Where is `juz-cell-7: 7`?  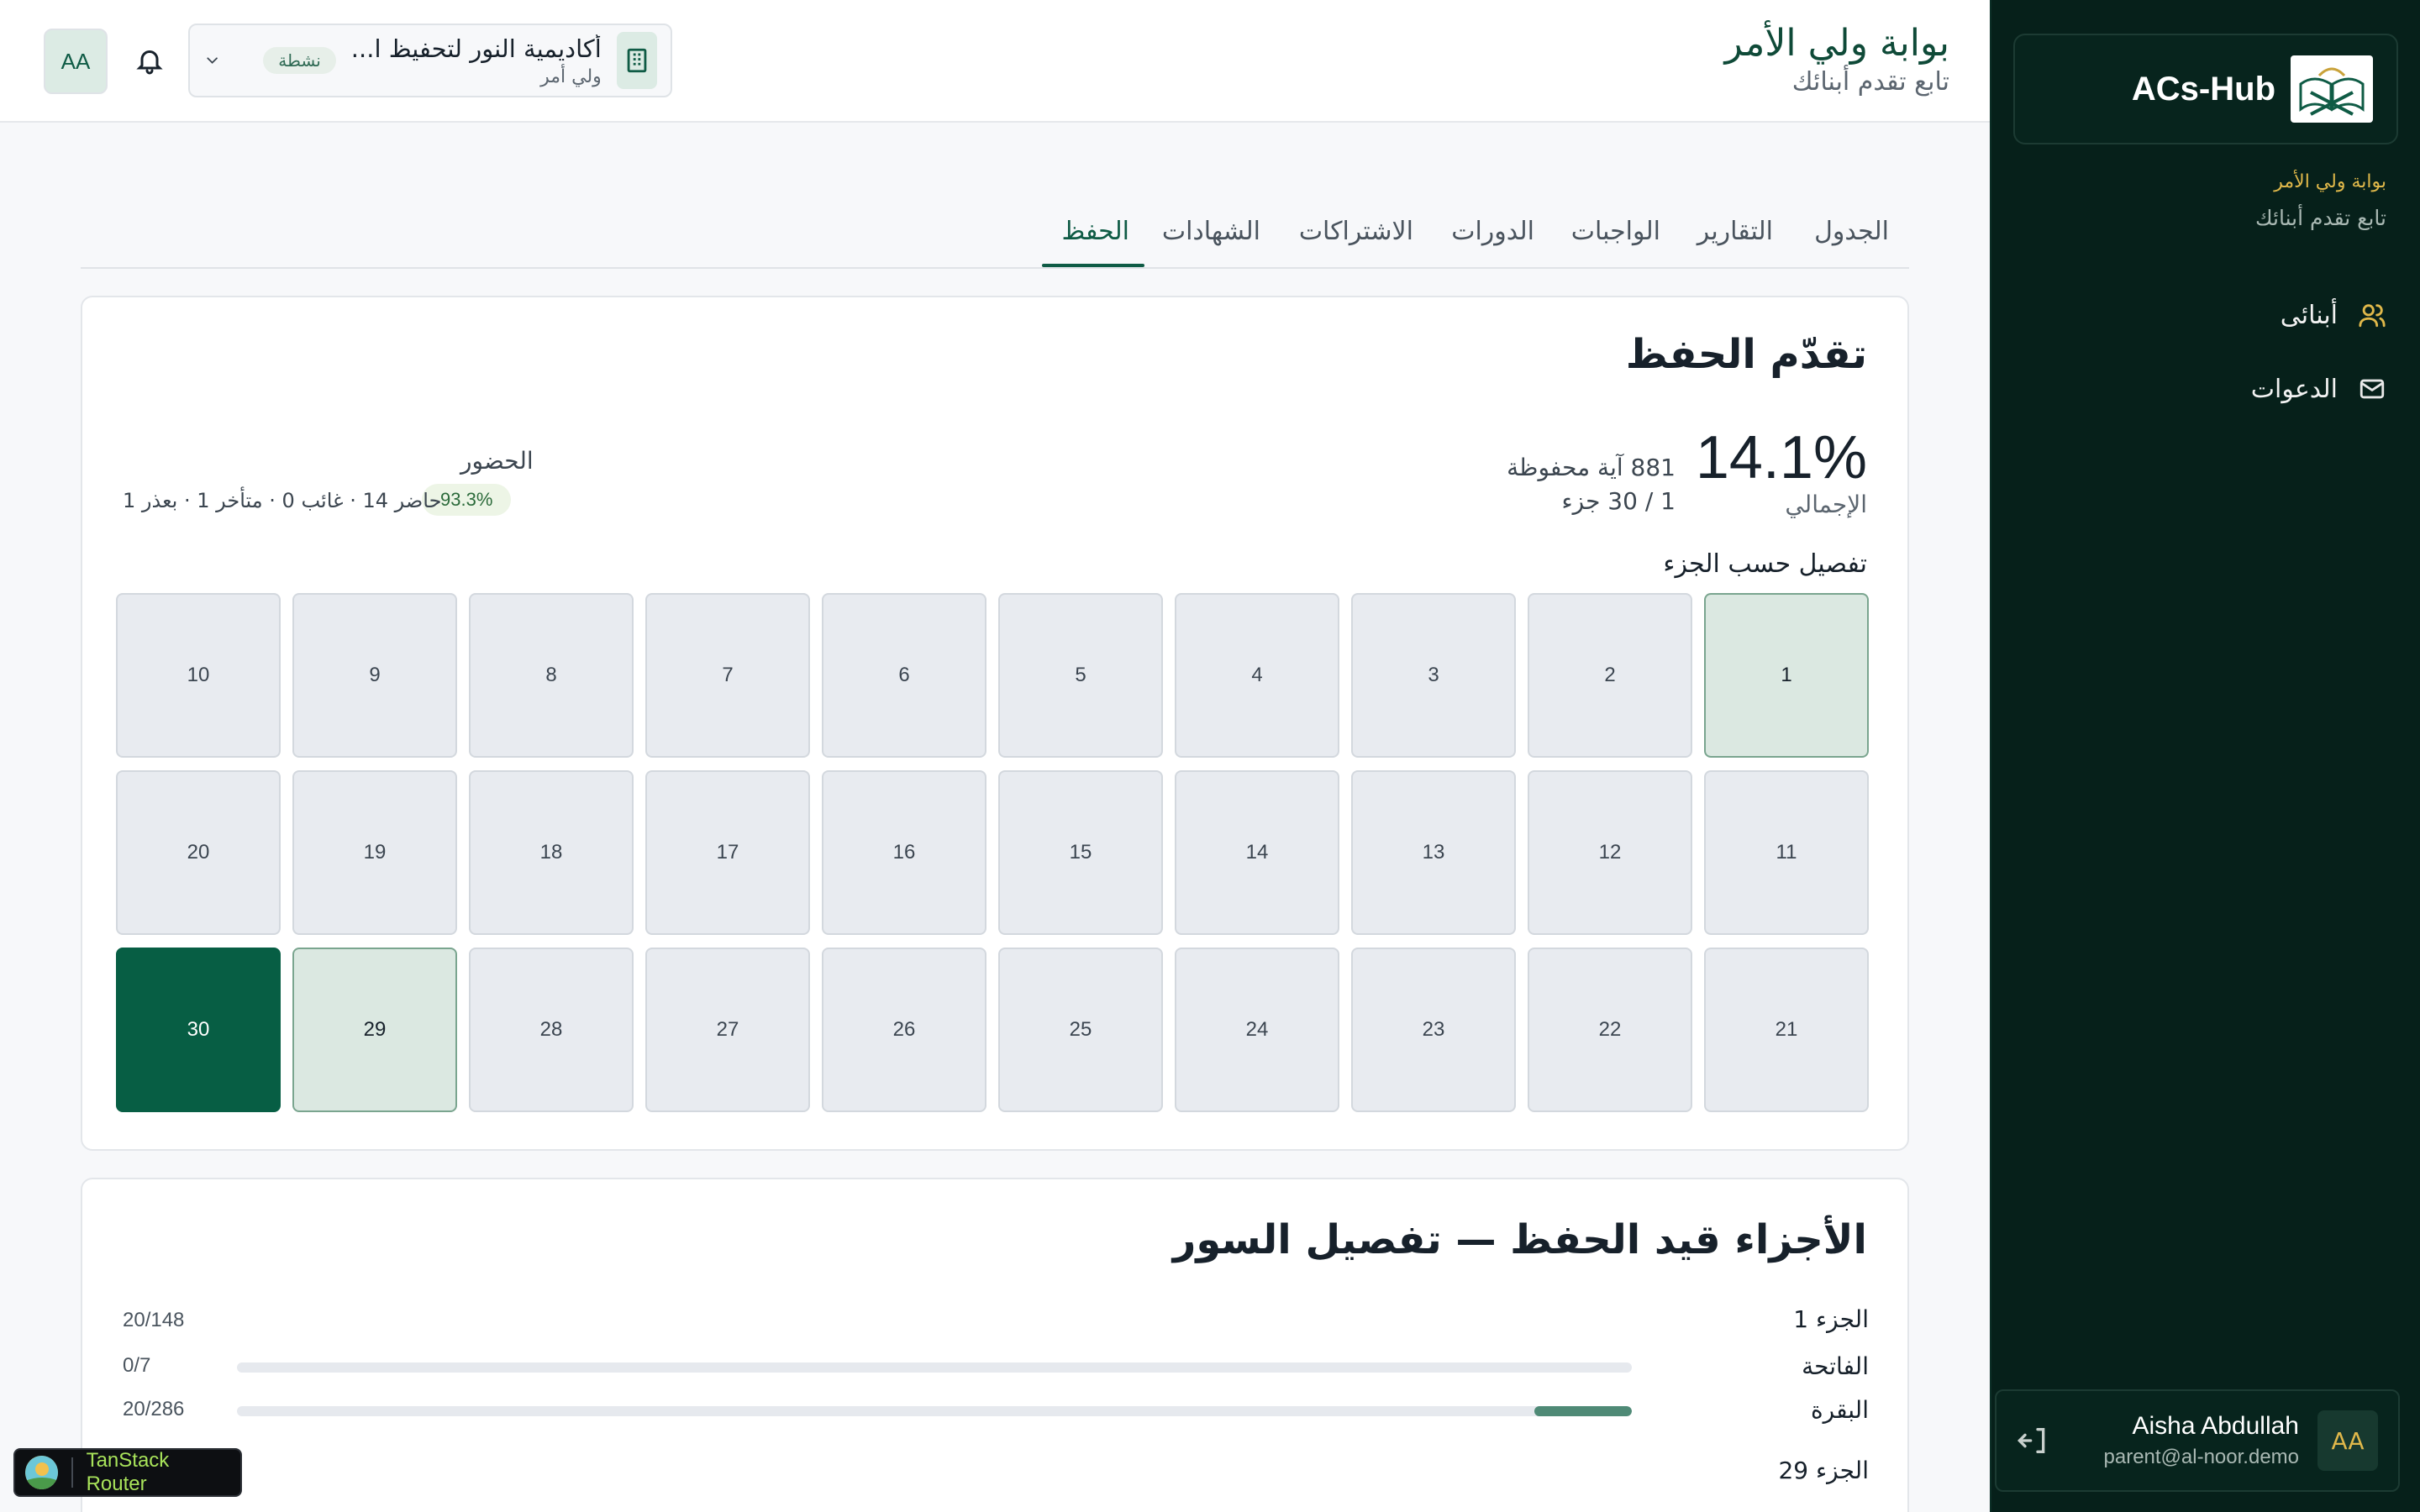
juz-cell-7: 7 is located at coordinates (727, 675).